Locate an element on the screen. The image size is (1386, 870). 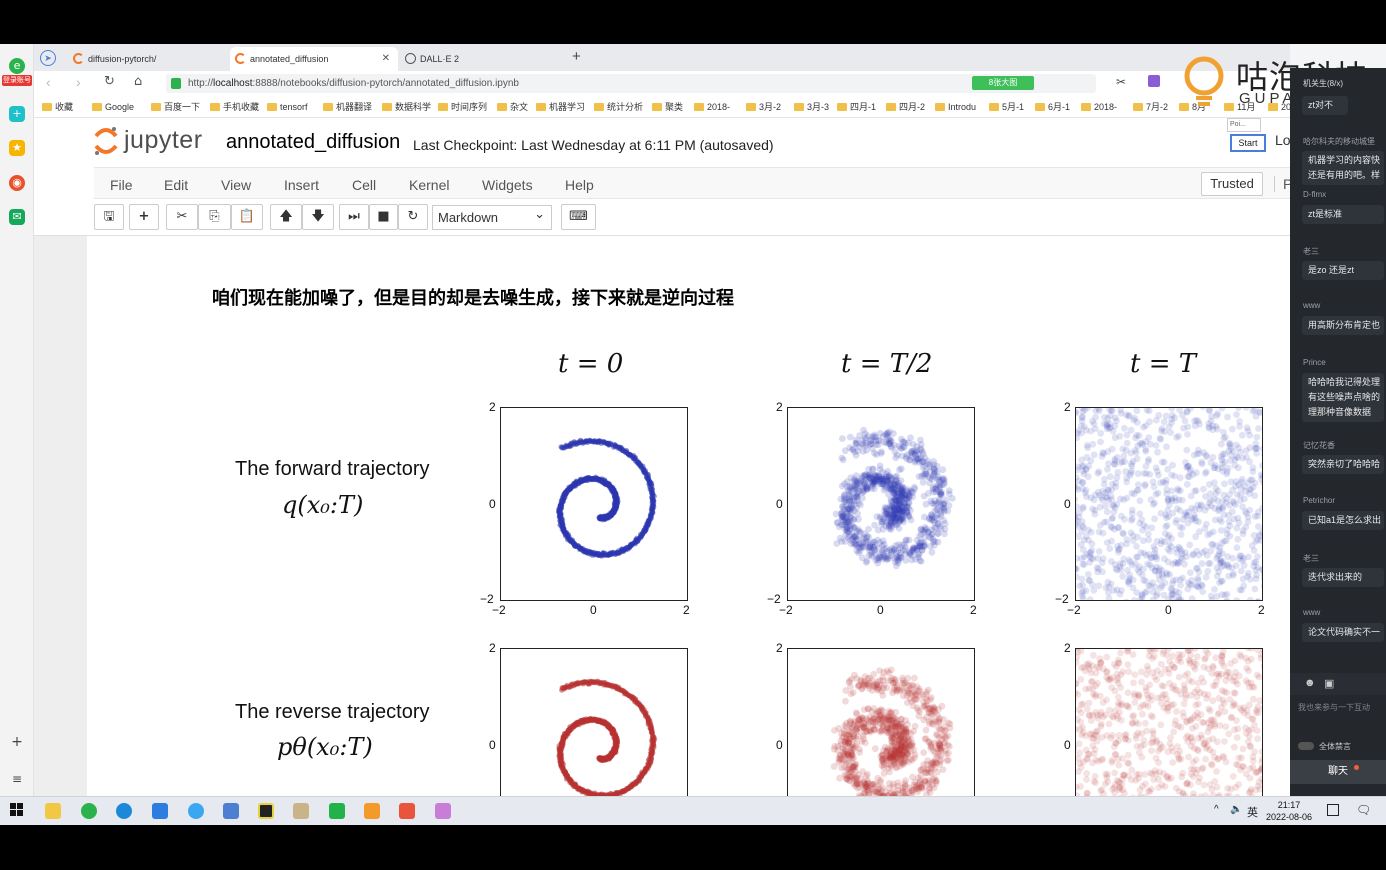
mail-icon: ✉ is located at coordinates (17, 217).